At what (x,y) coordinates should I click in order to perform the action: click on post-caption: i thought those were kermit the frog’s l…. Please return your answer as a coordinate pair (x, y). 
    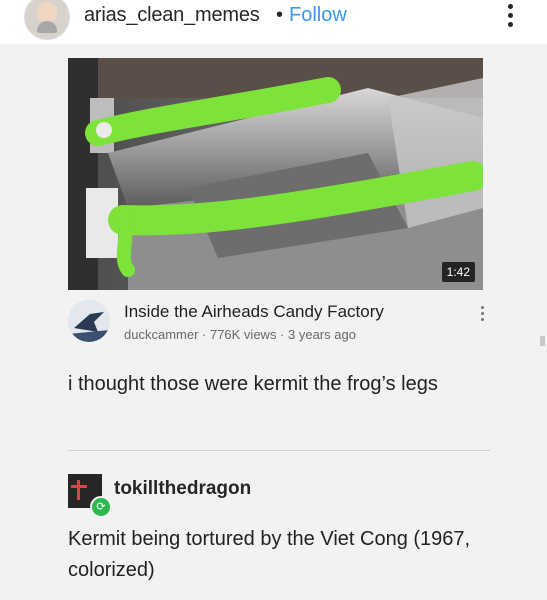
    Looking at the image, I should click on (253, 384).